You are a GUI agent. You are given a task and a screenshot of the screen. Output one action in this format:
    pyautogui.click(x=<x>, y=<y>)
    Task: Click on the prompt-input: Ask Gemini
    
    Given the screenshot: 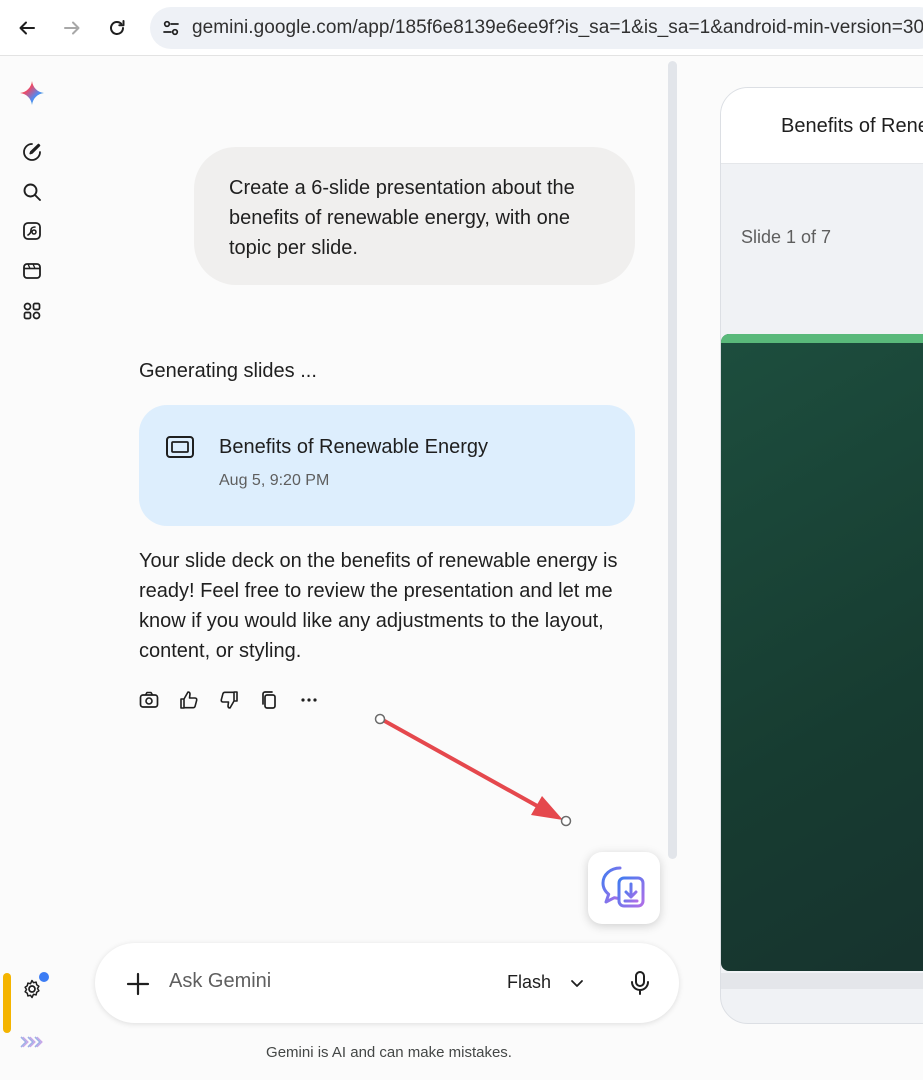 What is the action you would take?
    pyautogui.click(x=220, y=981)
    